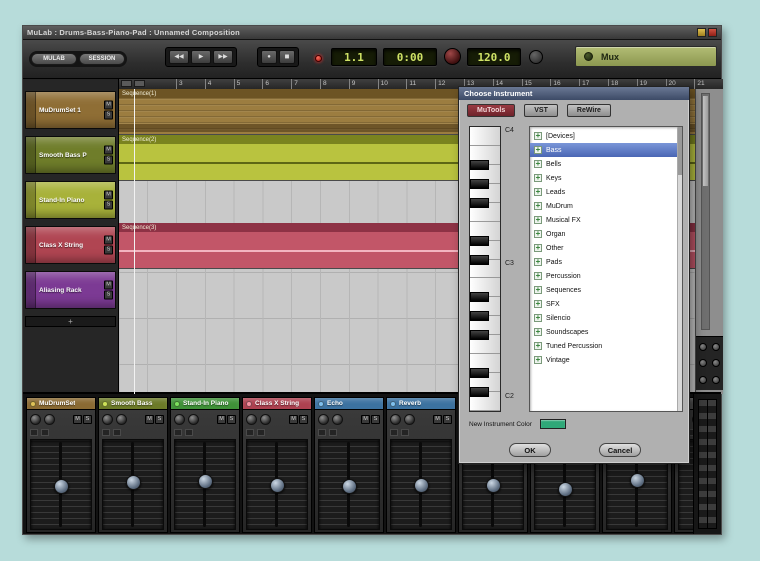 The image size is (760, 561). What do you see at coordinates (70, 321) in the screenshot?
I see `add-track-button: +` at bounding box center [70, 321].